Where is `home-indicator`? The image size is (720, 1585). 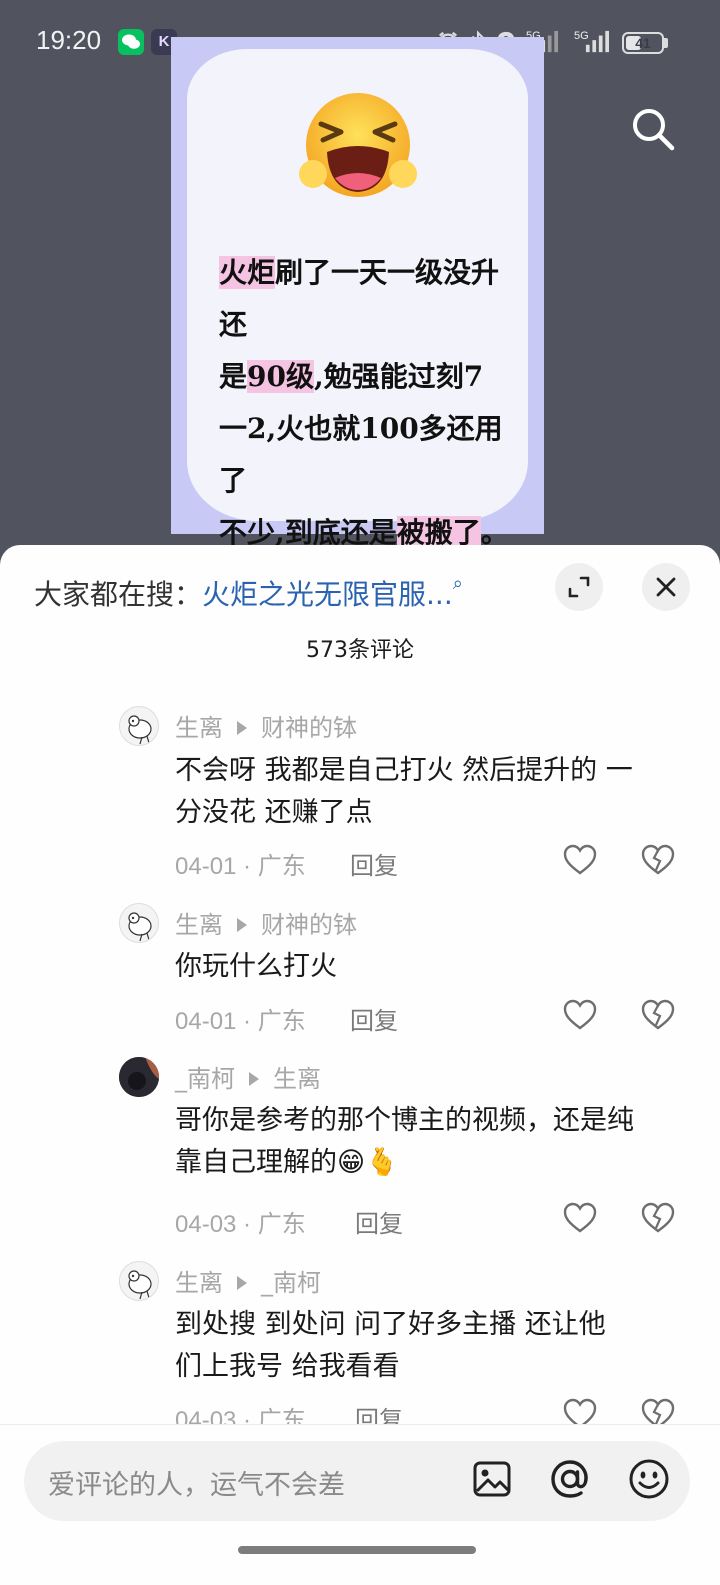
home-indicator is located at coordinates (357, 1550).